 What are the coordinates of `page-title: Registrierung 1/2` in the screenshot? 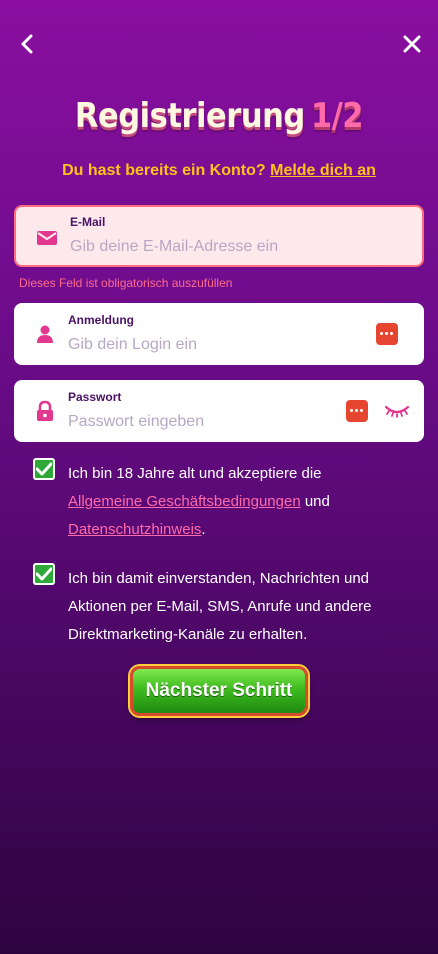 It's located at (219, 116).